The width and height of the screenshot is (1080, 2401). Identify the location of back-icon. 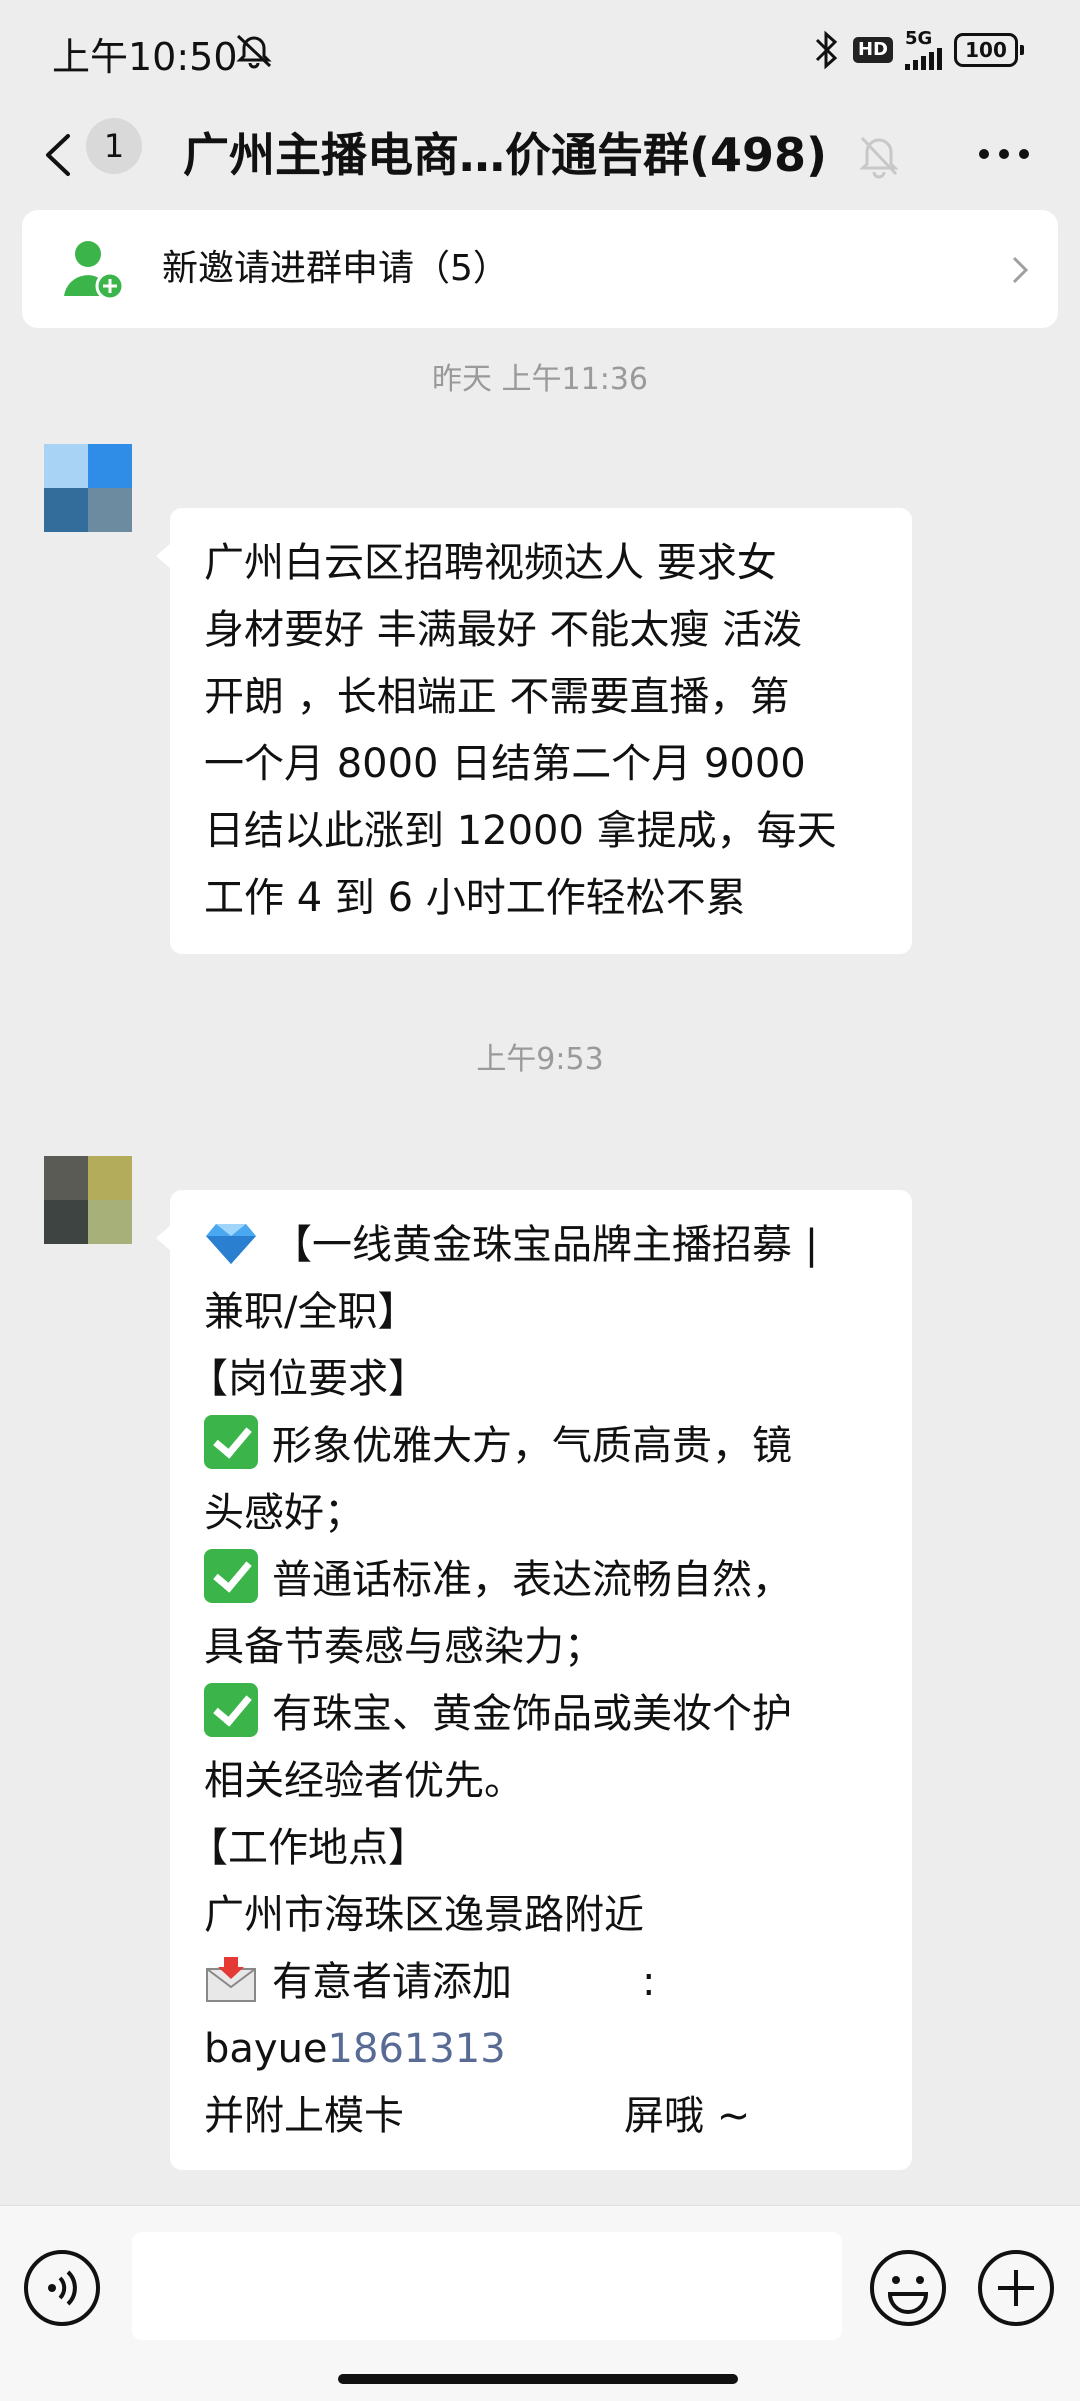
(58, 155).